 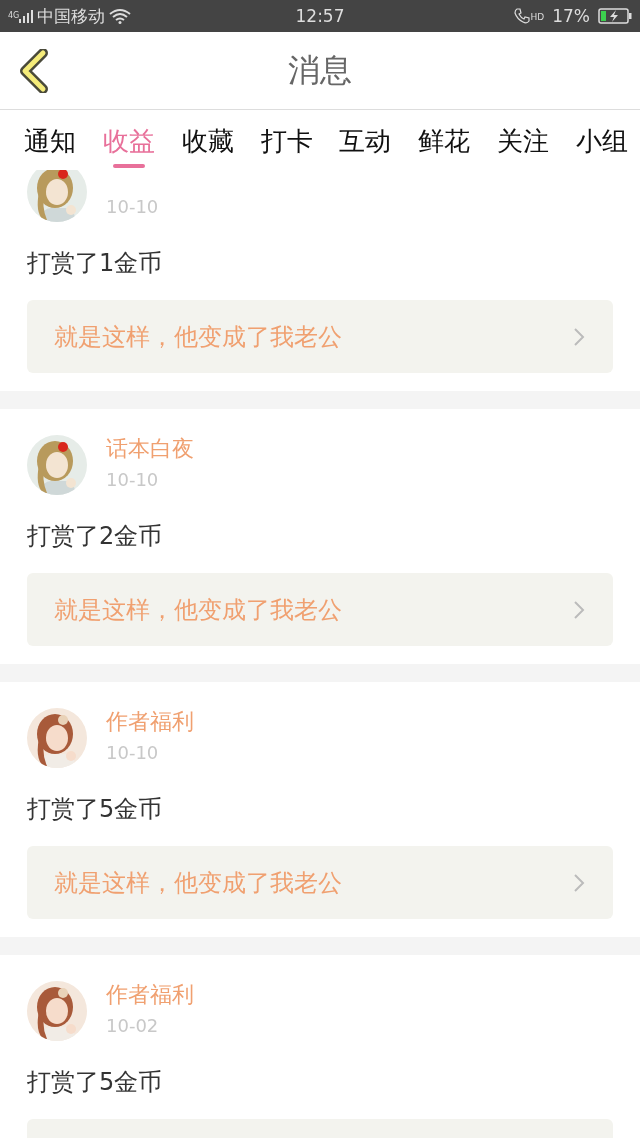 What do you see at coordinates (523, 140) in the screenshot?
I see `tab: 关注` at bounding box center [523, 140].